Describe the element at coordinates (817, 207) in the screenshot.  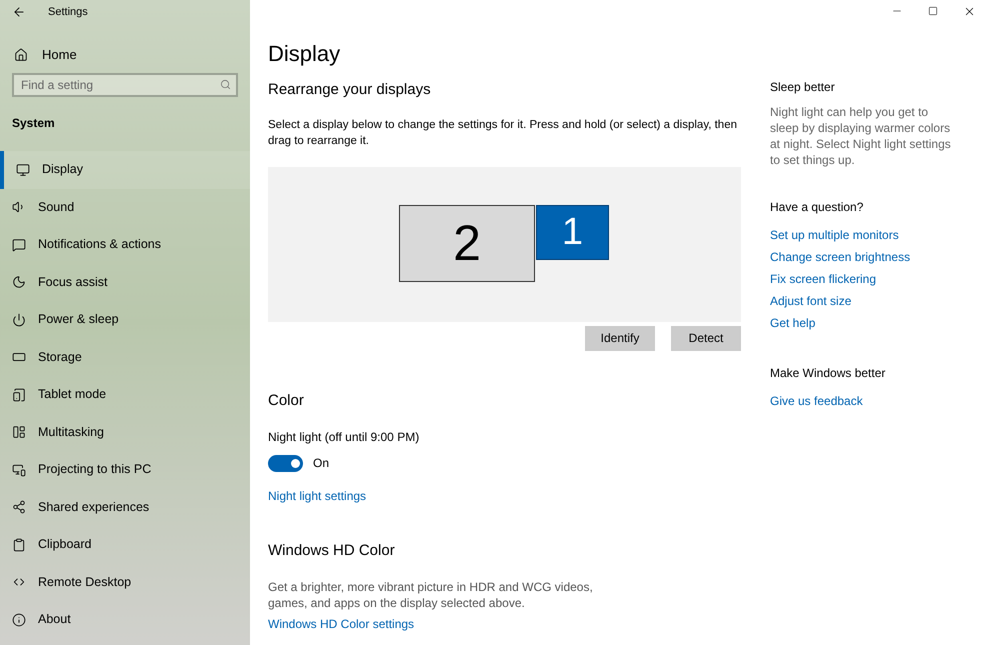
I see `aside-heading: Have a question?` at that location.